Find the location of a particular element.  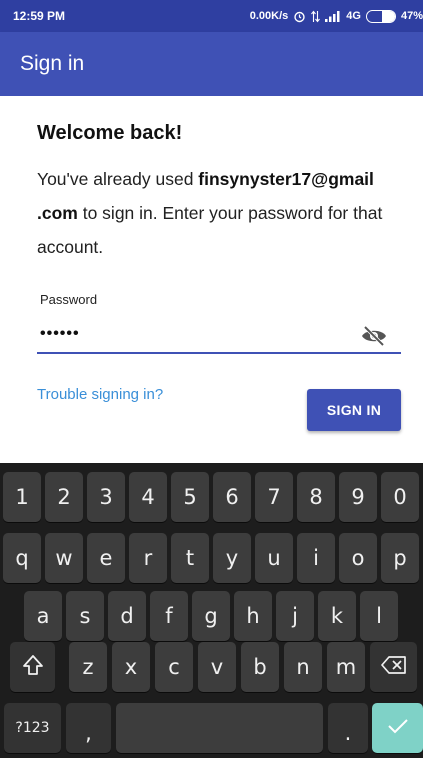

password-value: •••••• is located at coordinates (60, 333).